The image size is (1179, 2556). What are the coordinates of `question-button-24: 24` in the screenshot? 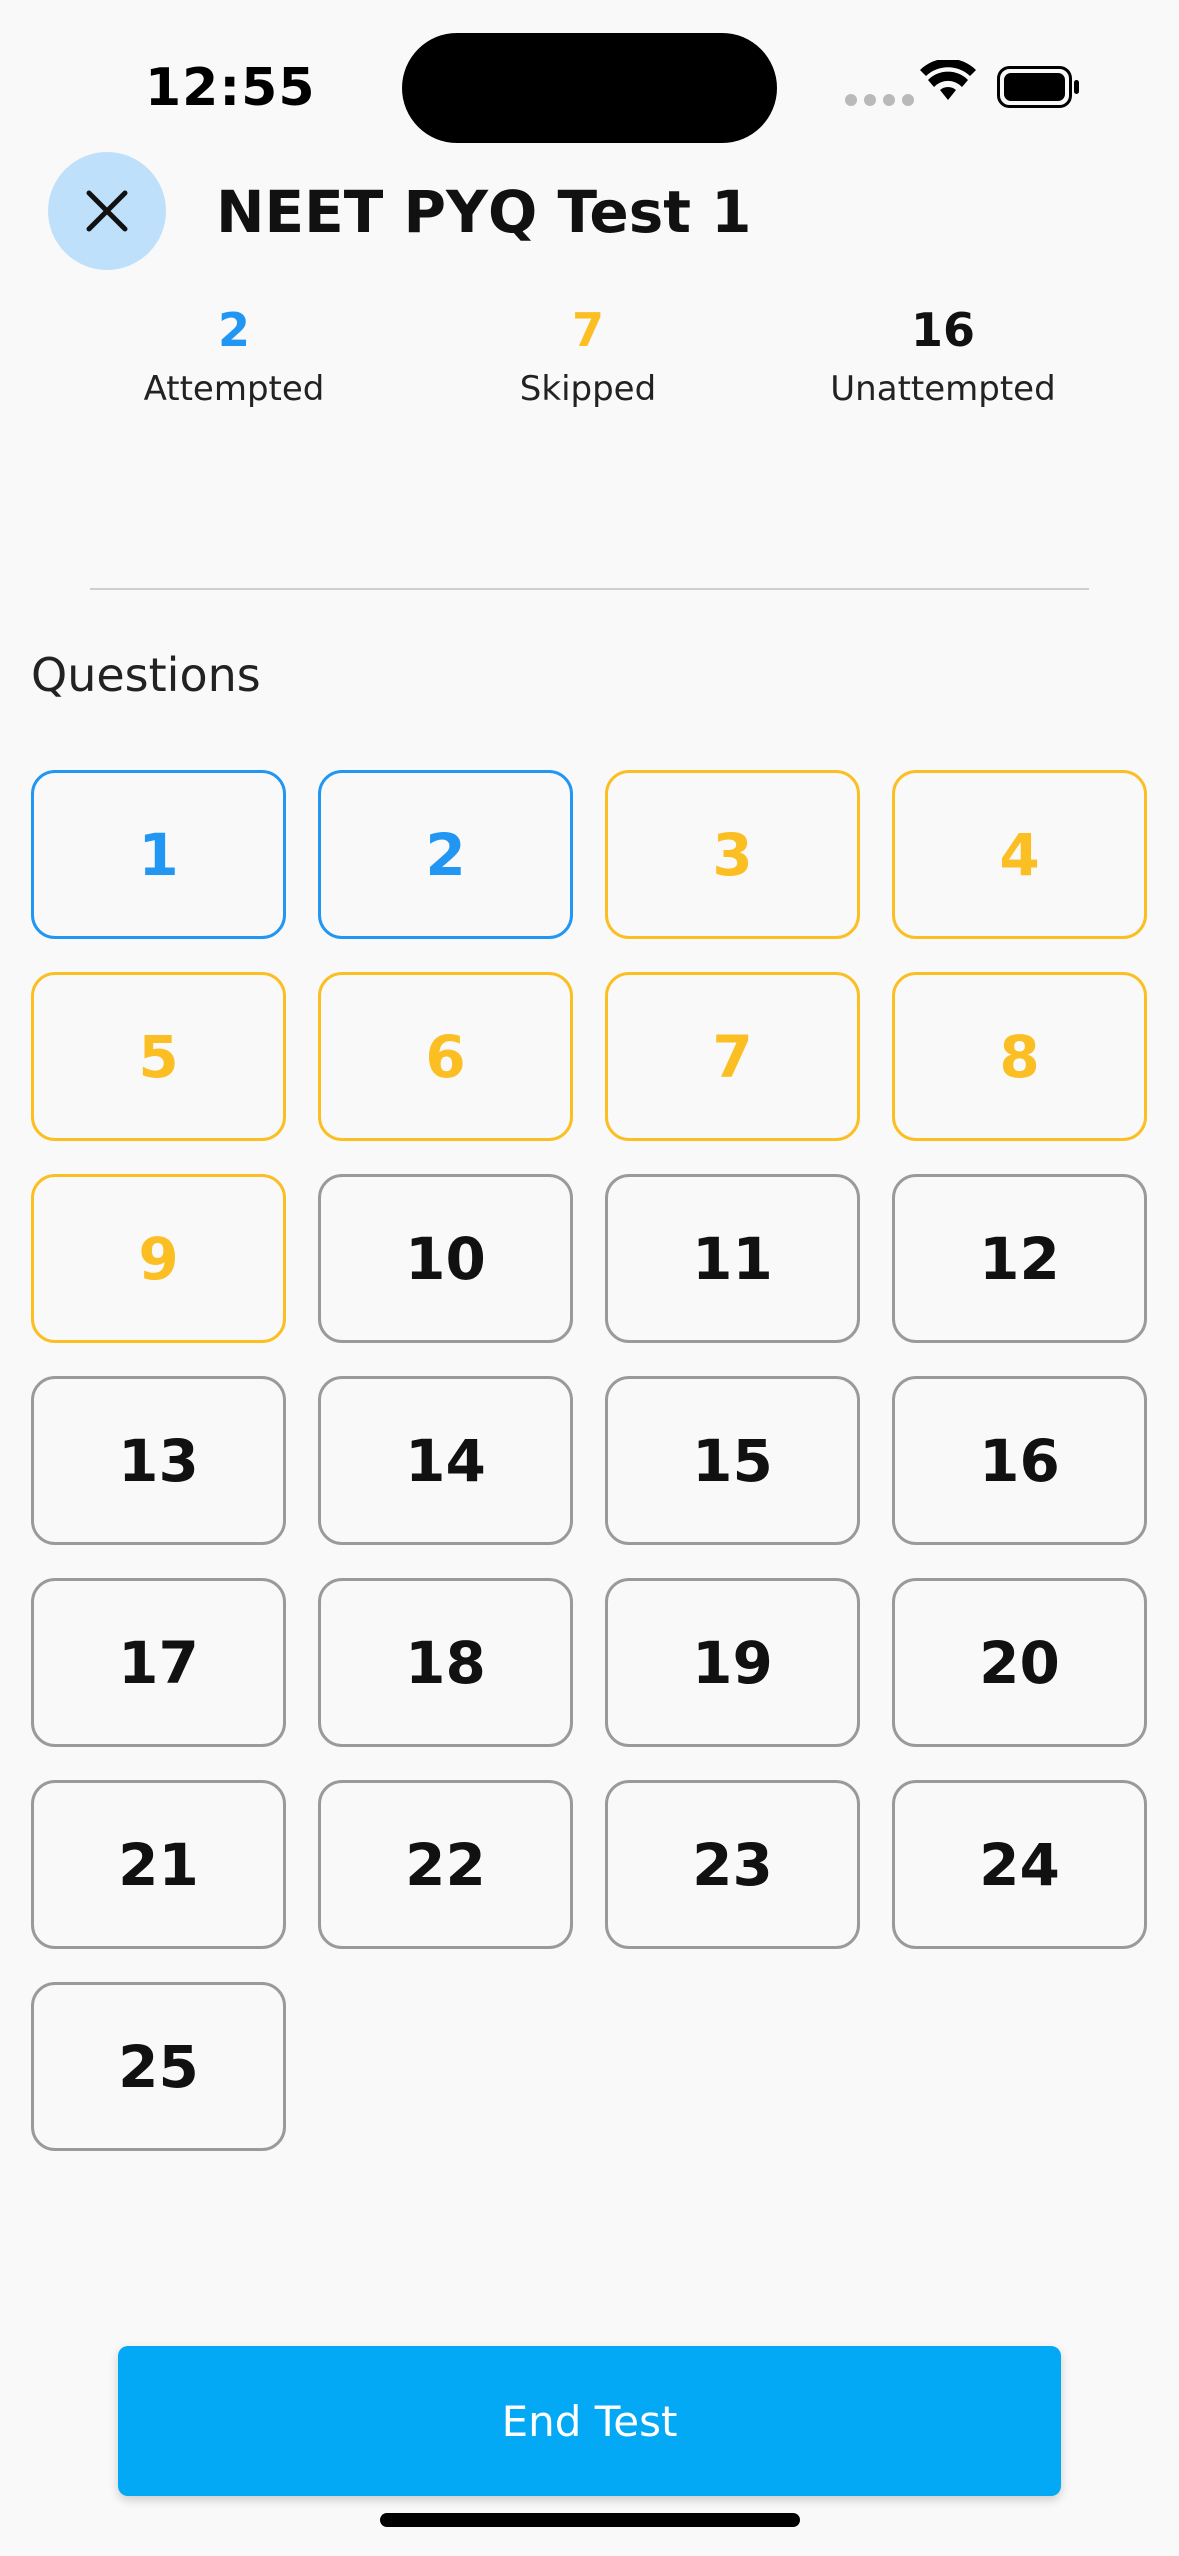 It's located at (1019, 1864).